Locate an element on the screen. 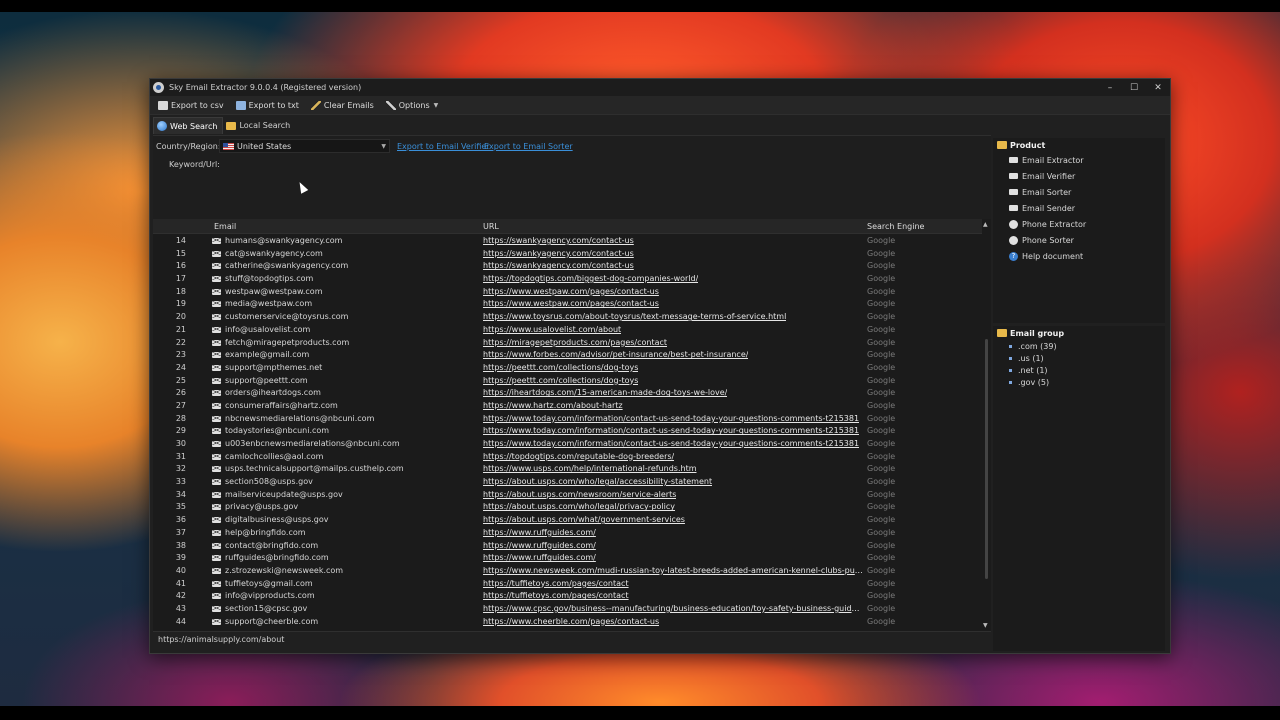  close-button: ✕ is located at coordinates (1158, 87).